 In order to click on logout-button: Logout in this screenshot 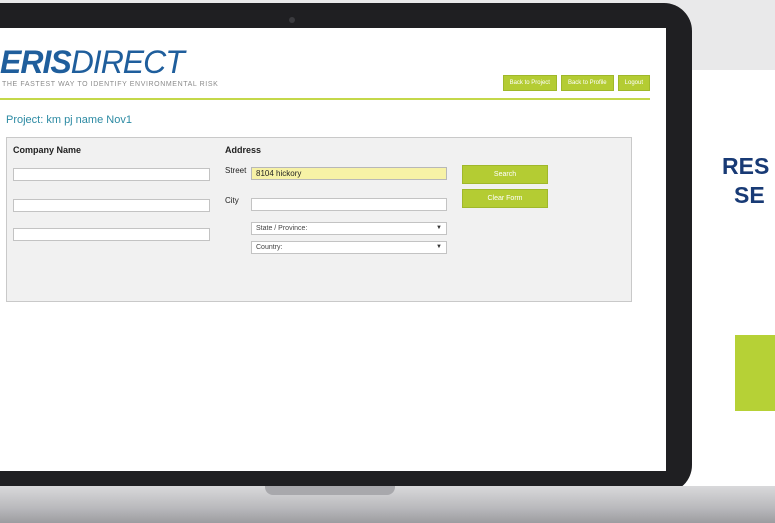, I will do `click(633, 83)`.